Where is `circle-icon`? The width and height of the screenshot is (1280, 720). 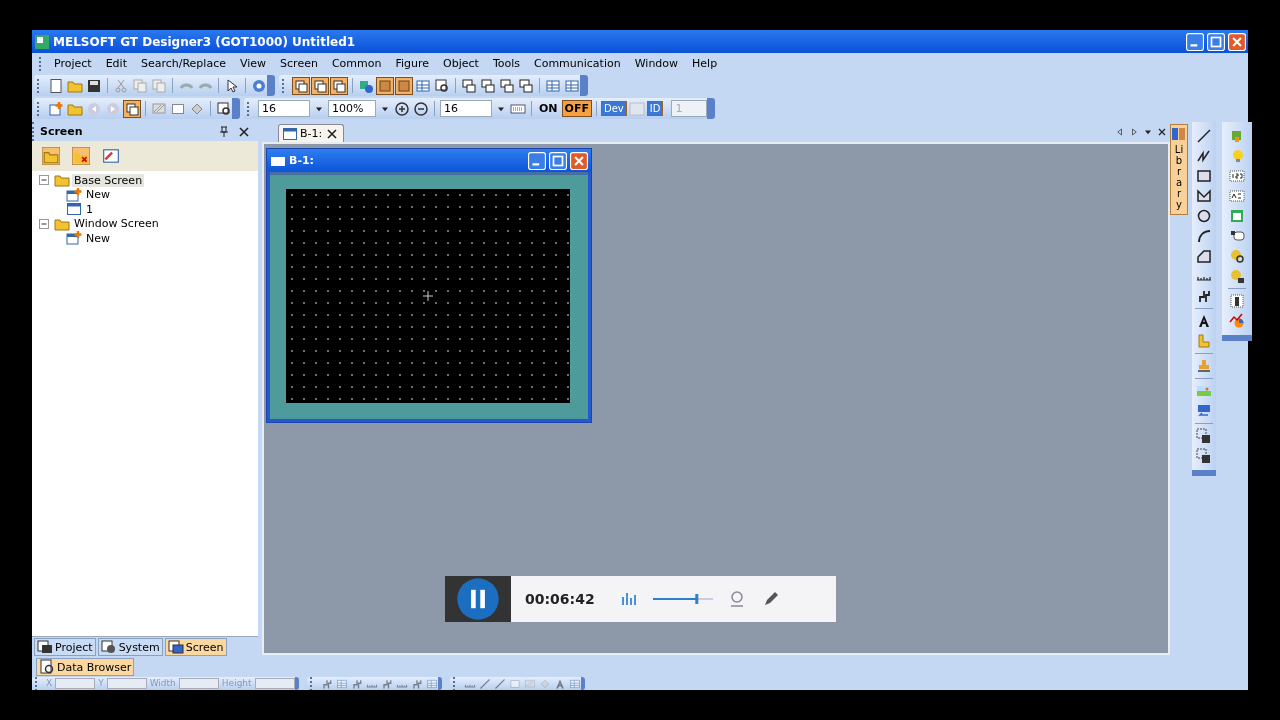
circle-icon is located at coordinates (1204, 216).